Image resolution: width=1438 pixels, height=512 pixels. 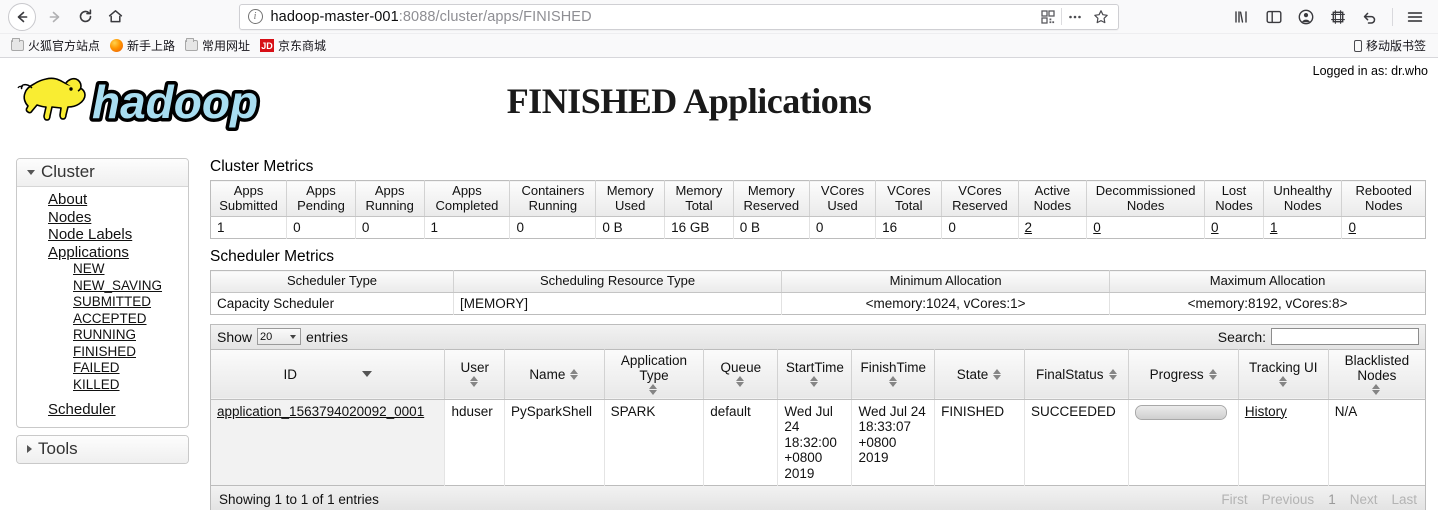 What do you see at coordinates (741, 374) in the screenshot?
I see `th-queue: Queue` at bounding box center [741, 374].